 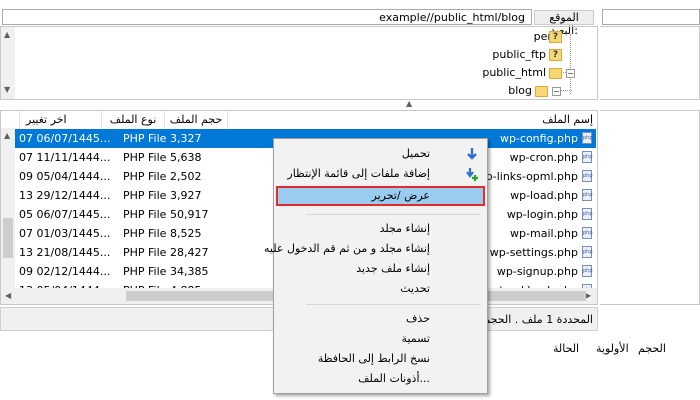 What do you see at coordinates (189, 214) in the screenshot?
I see `cell-size: 50,917` at bounding box center [189, 214].